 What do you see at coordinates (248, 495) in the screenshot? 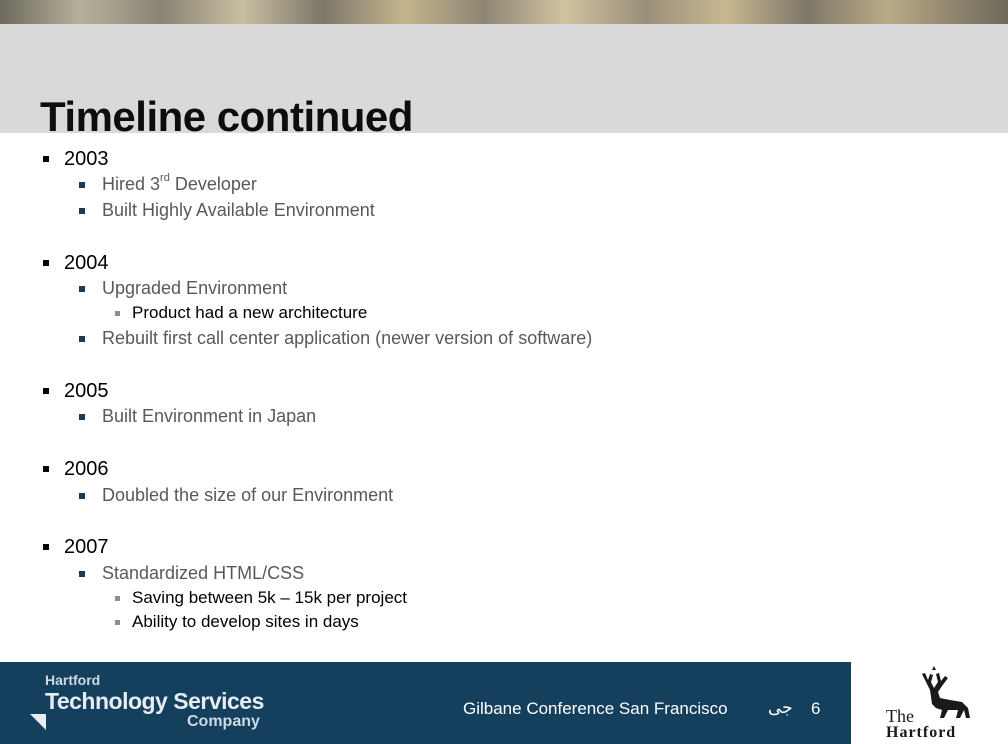
I see `list-item: Doubled the size of our Environment` at bounding box center [248, 495].